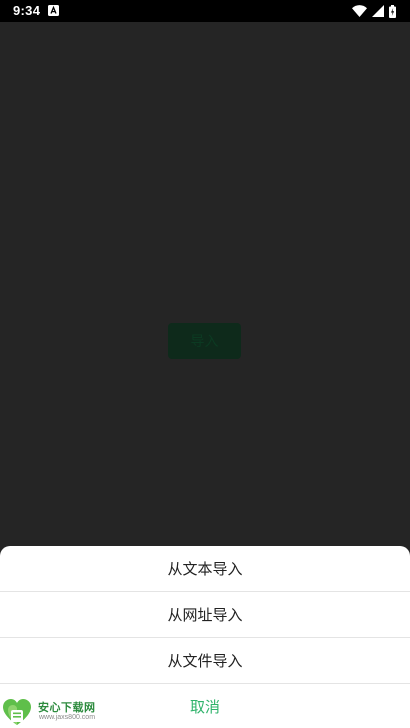 The height and width of the screenshot is (728, 410). I want to click on battery-icon, so click(392, 11).